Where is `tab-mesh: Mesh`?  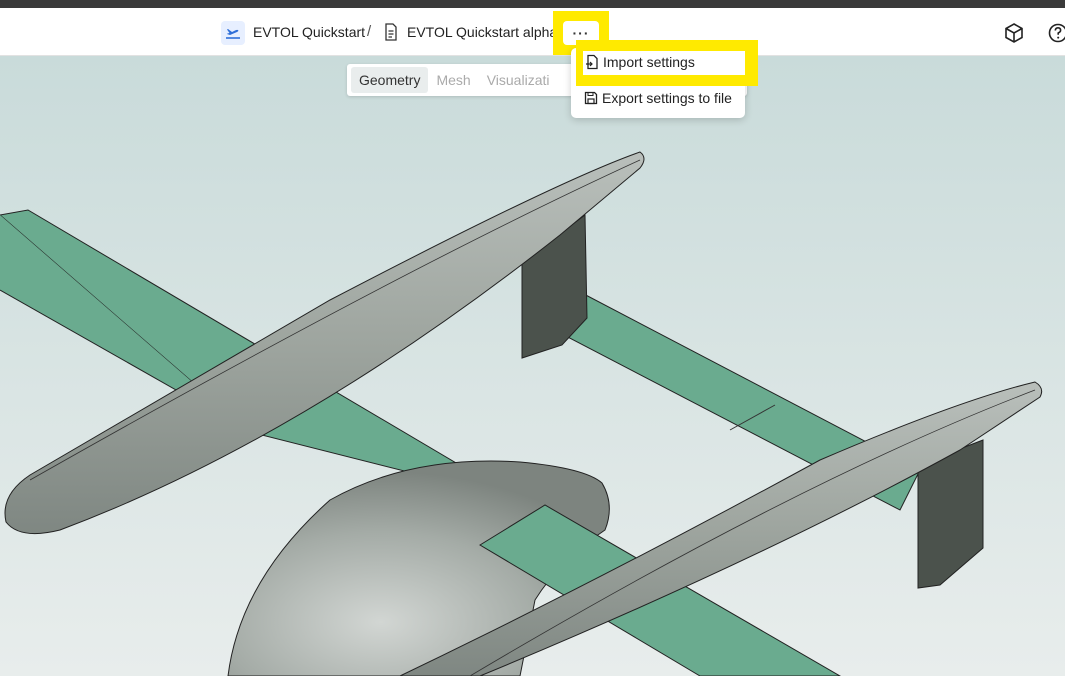 tab-mesh: Mesh is located at coordinates (453, 80).